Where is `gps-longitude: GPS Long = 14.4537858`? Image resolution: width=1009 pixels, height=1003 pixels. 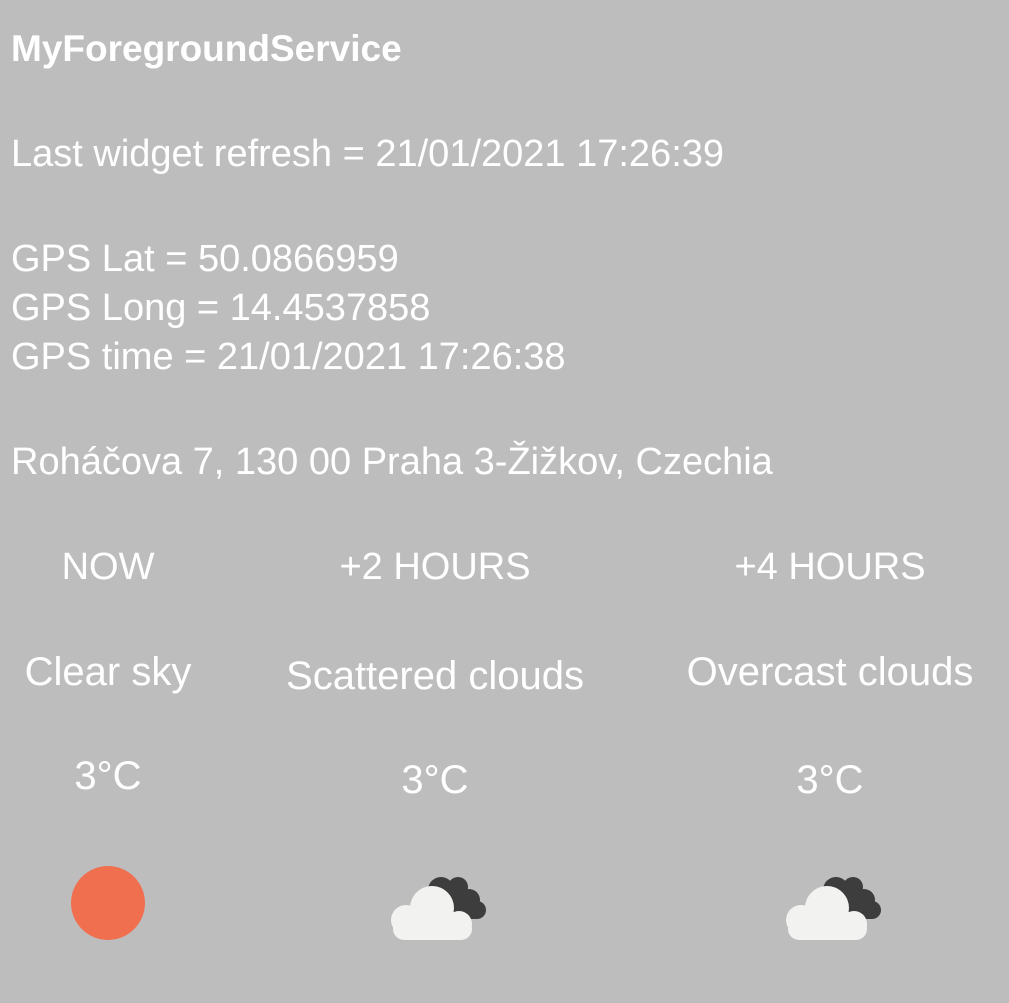 gps-longitude: GPS Long = 14.4537858 is located at coordinates (221, 308).